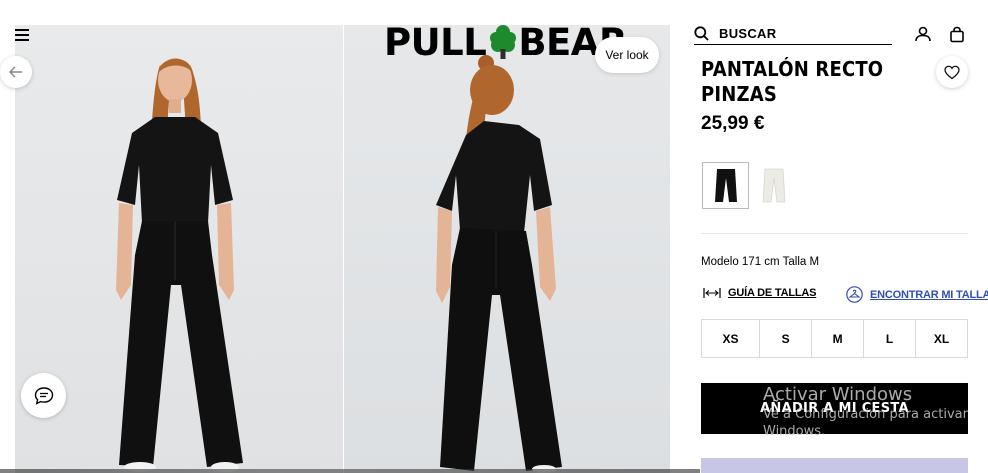  What do you see at coordinates (923, 34) in the screenshot?
I see `user-icon` at bounding box center [923, 34].